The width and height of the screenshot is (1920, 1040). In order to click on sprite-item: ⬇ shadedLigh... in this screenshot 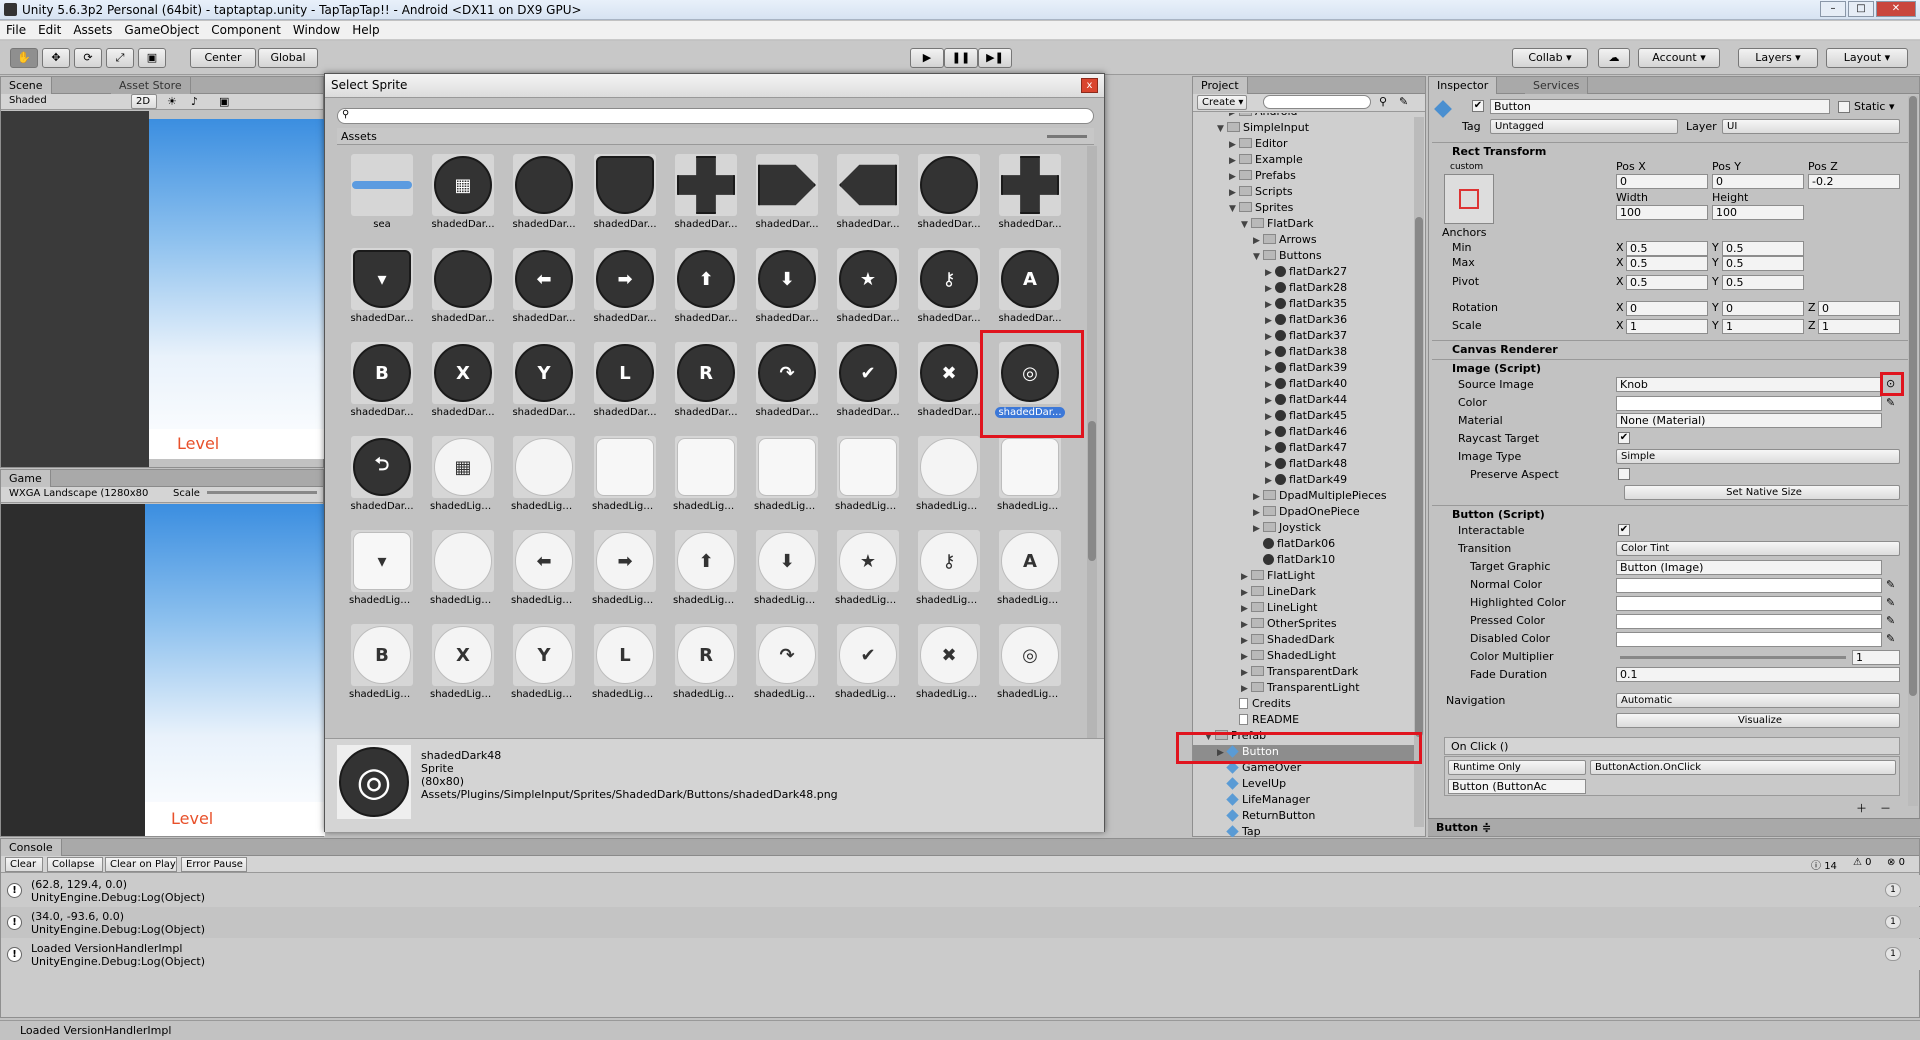, I will do `click(787, 573)`.